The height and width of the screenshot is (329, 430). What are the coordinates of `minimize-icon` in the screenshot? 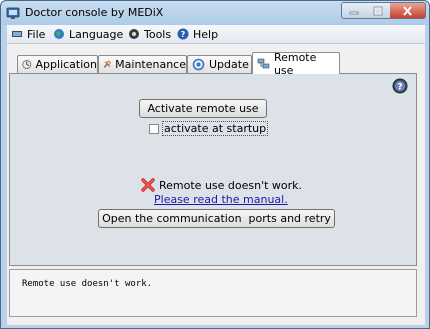 It's located at (354, 10).